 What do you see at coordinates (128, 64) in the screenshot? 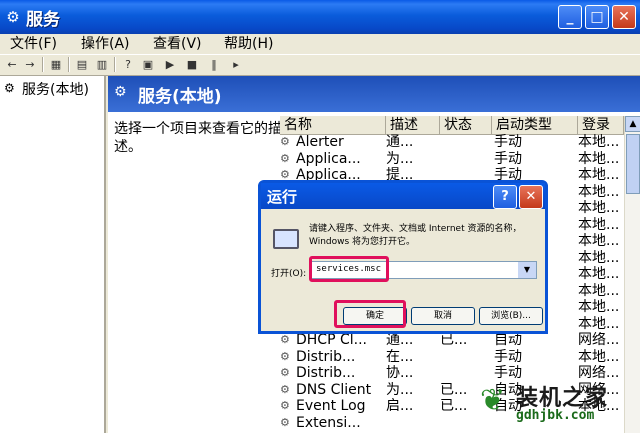
I see `help-icon: ?` at bounding box center [128, 64].